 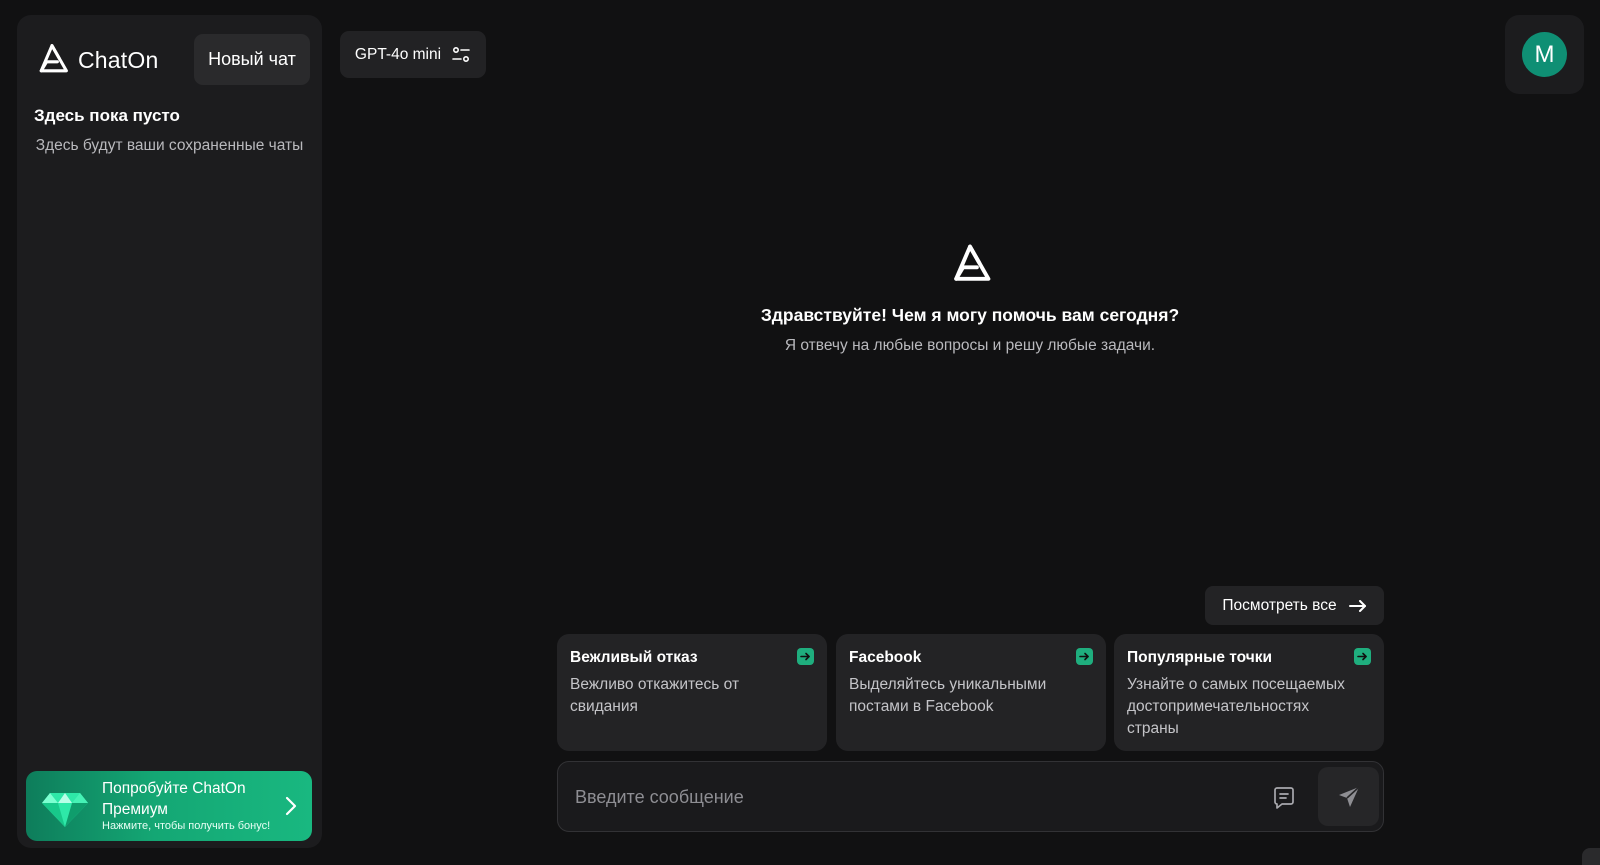 I want to click on paper-plane-icon, so click(x=1349, y=796).